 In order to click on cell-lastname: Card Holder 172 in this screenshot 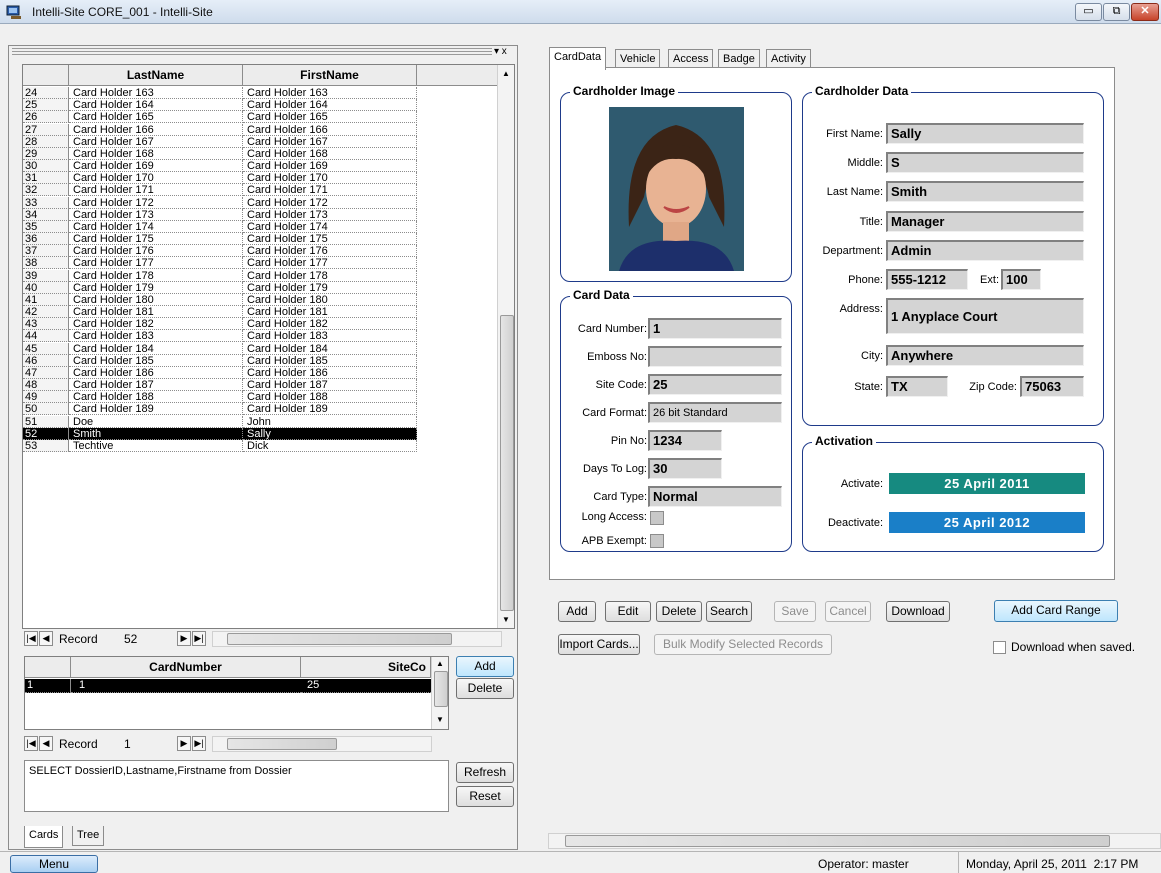, I will do `click(156, 202)`.